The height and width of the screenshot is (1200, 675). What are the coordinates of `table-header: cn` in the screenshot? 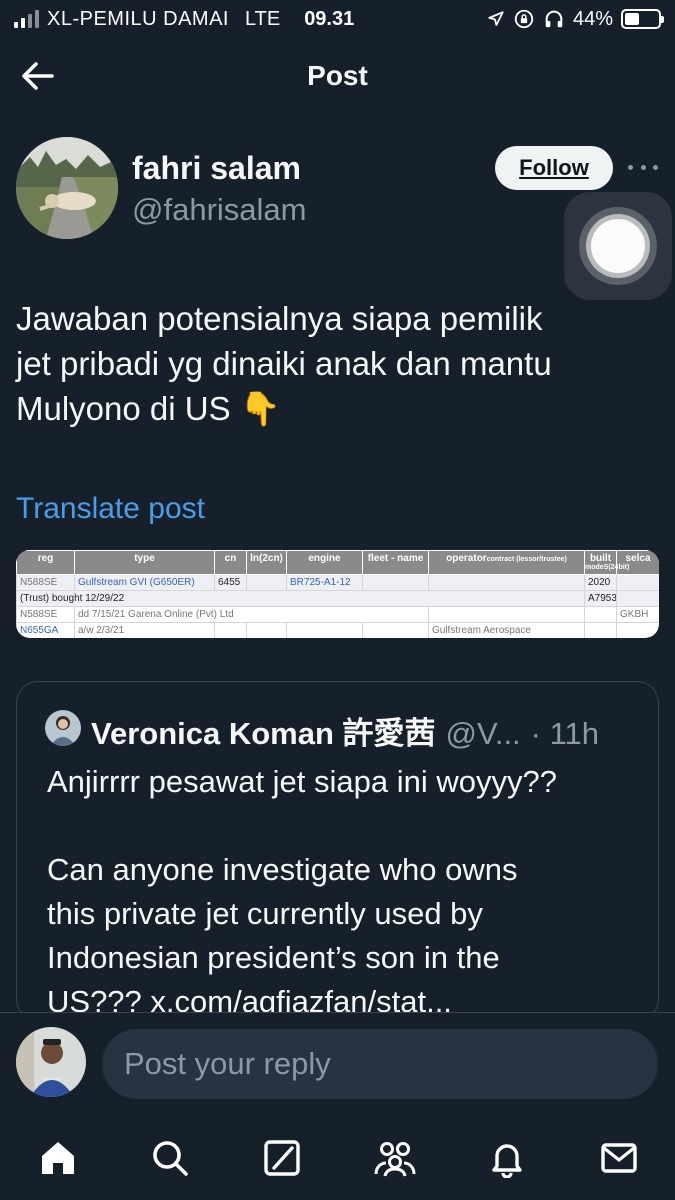 It's located at (230, 562).